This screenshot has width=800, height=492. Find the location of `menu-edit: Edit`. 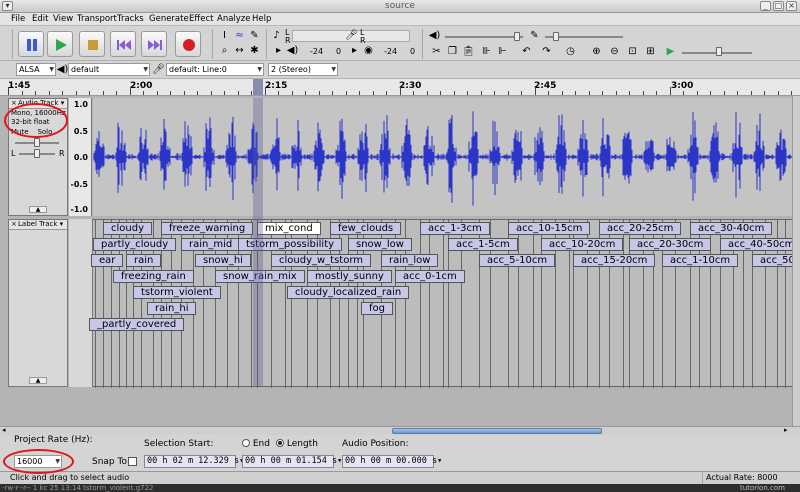

menu-edit: Edit is located at coordinates (40, 19).